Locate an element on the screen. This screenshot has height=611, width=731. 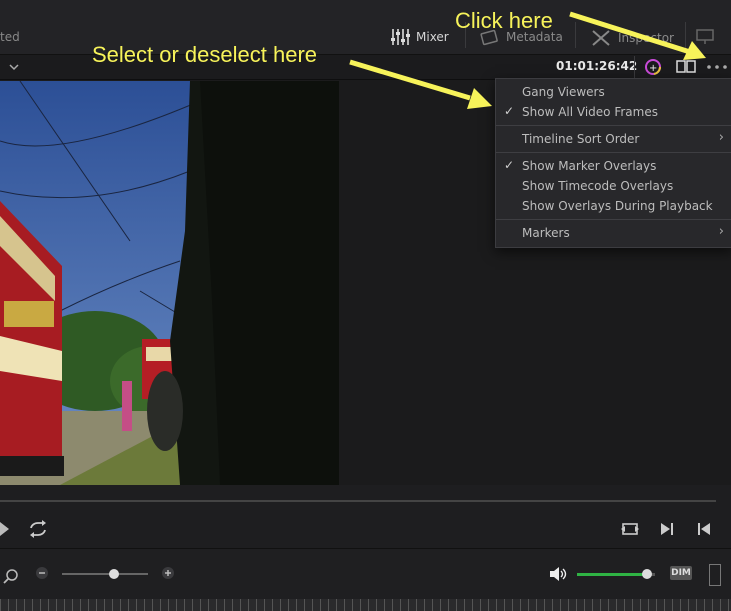
zoom-in-icon is located at coordinates (168, 573).